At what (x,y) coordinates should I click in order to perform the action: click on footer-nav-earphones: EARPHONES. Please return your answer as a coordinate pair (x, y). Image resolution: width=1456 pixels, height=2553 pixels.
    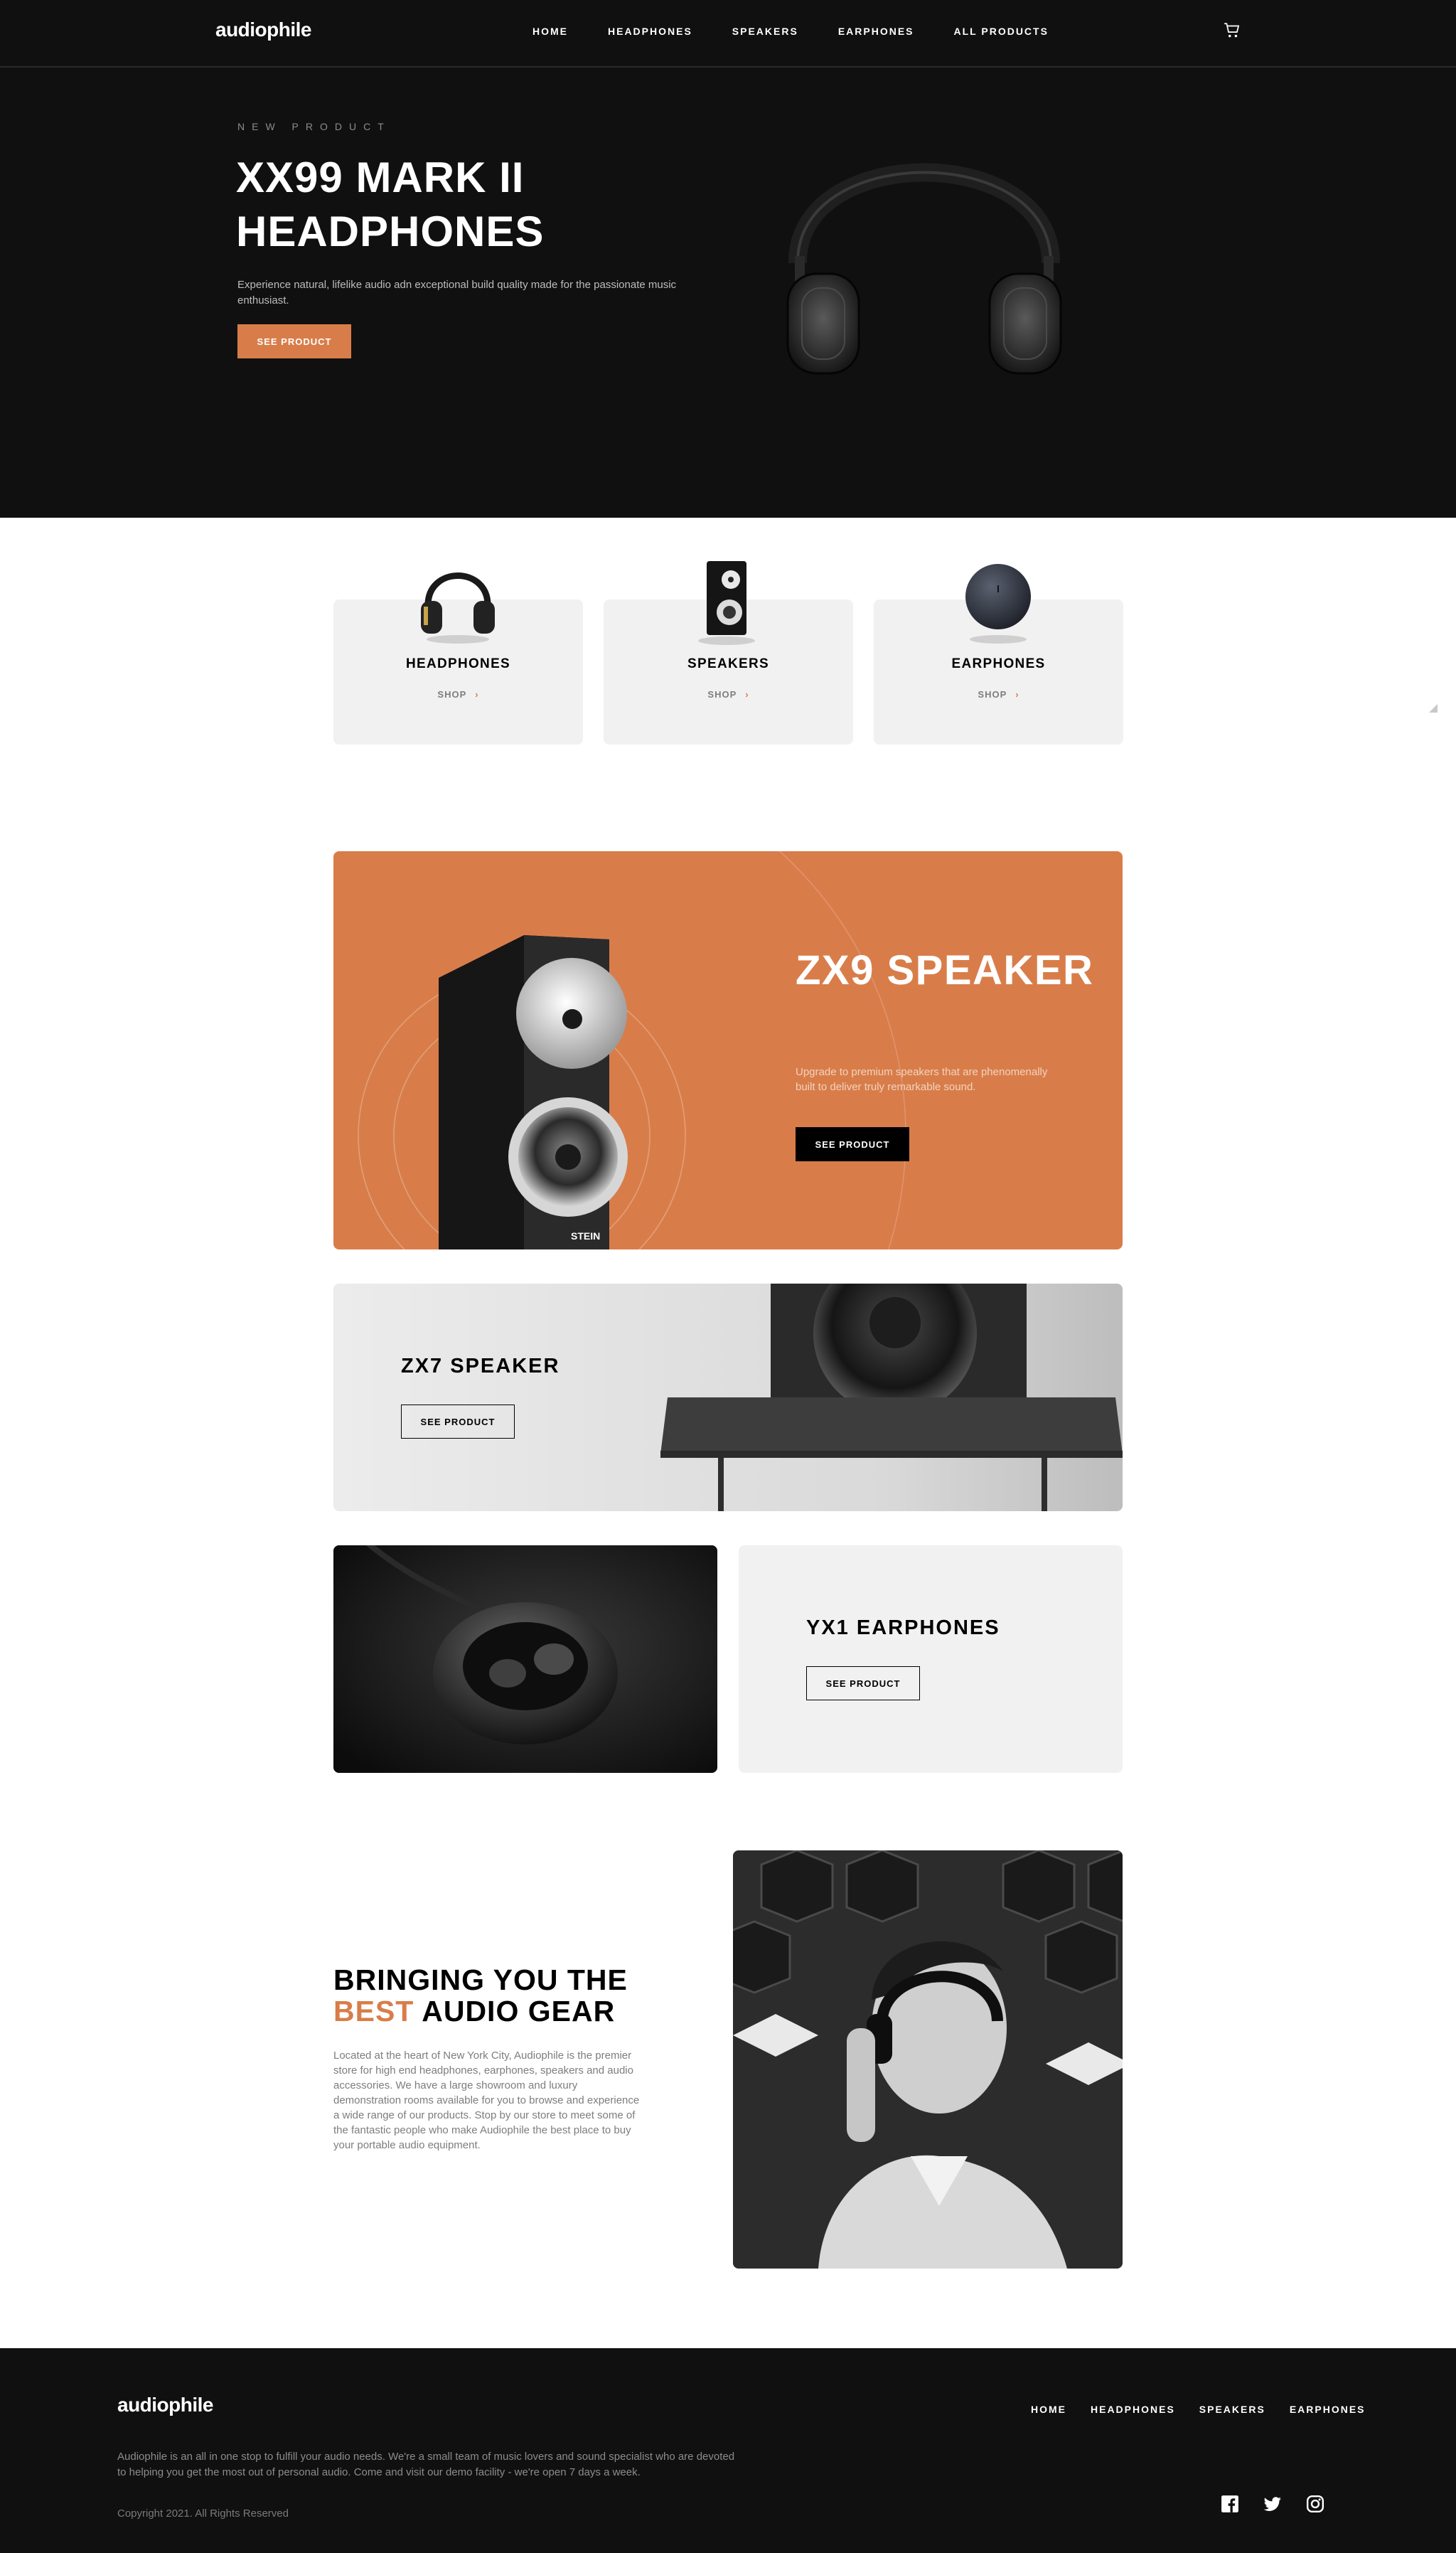
    Looking at the image, I should click on (1328, 2409).